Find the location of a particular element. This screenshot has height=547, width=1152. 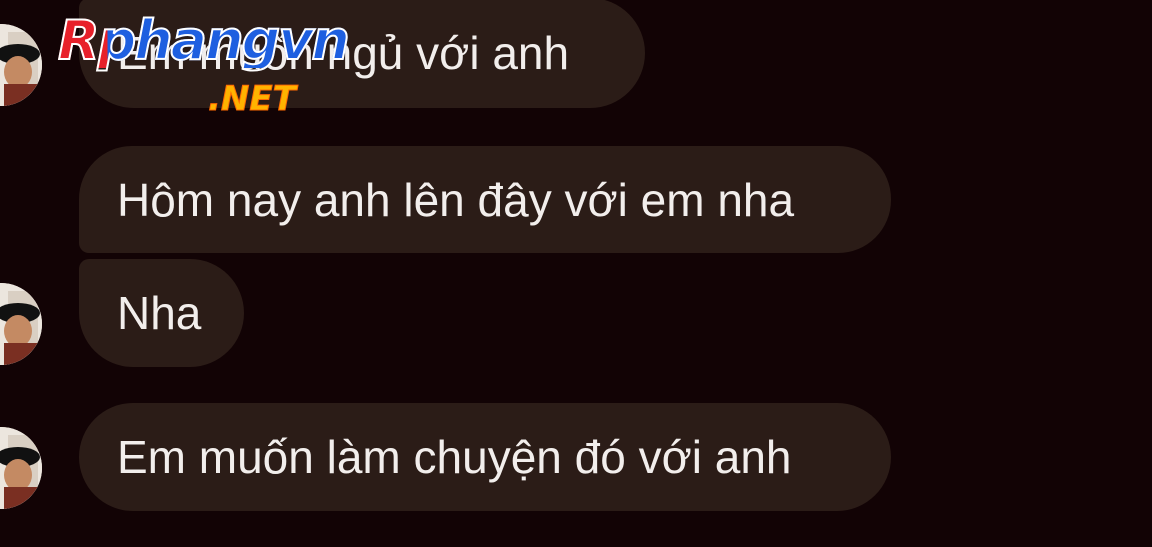

message-bubble: Em muốn làm chuyện đó với anh is located at coordinates (485, 457).